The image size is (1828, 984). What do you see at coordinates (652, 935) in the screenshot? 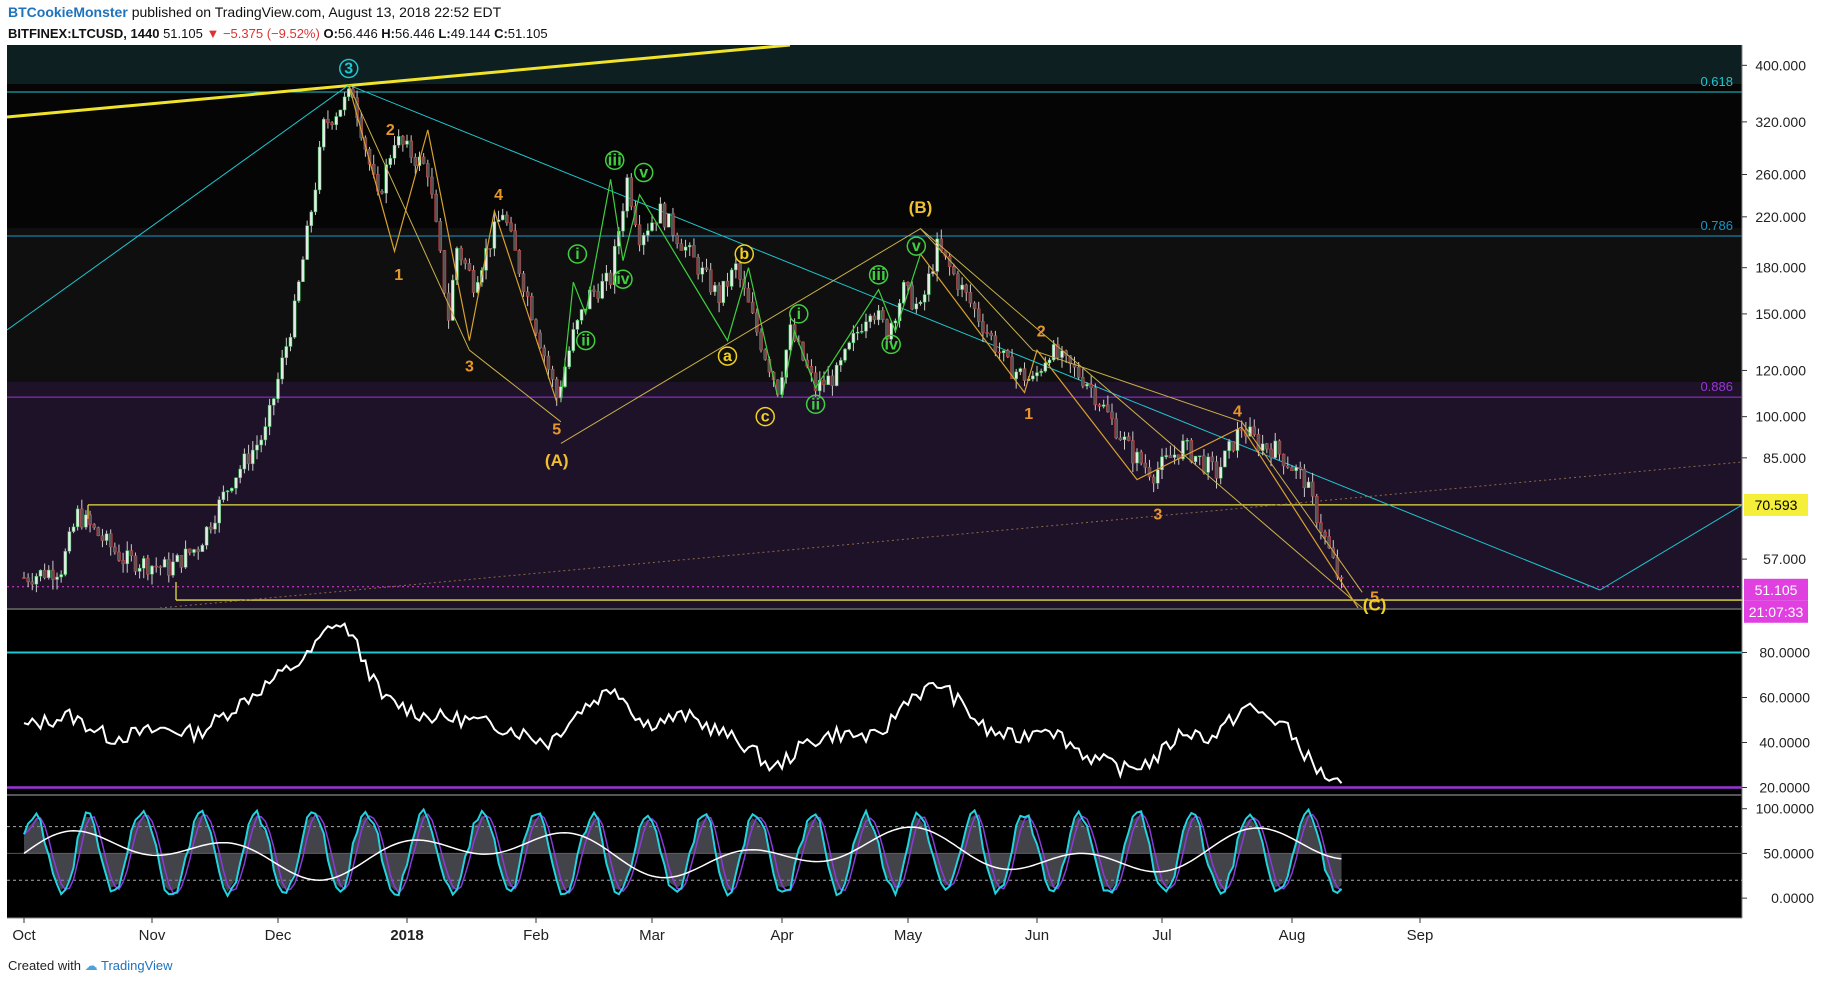
I see `time-tick-label: Mar` at bounding box center [652, 935].